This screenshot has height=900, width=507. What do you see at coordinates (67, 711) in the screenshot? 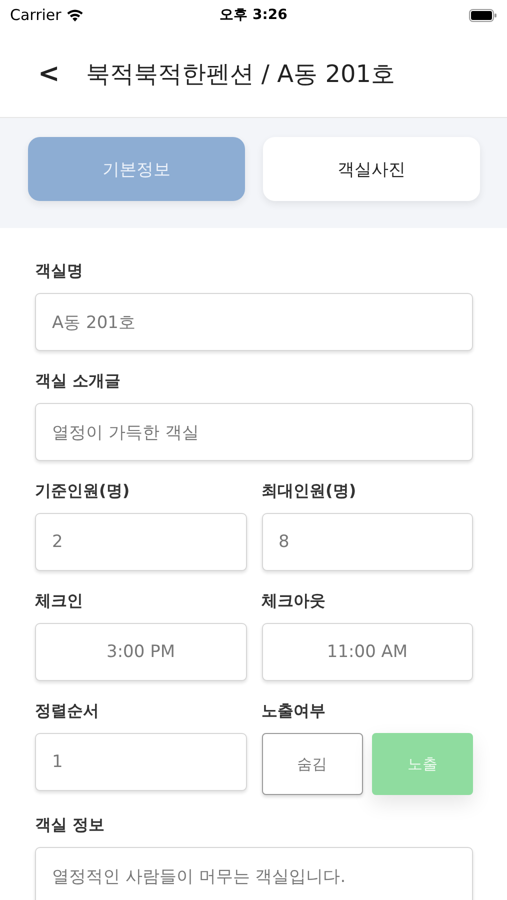
I see `field-label: 정렬순서` at bounding box center [67, 711].